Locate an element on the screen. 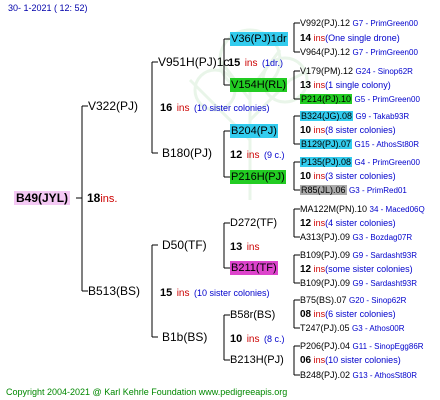  gen4-row: T247(PJ).05 G3 - Athos00R is located at coordinates (352, 328).